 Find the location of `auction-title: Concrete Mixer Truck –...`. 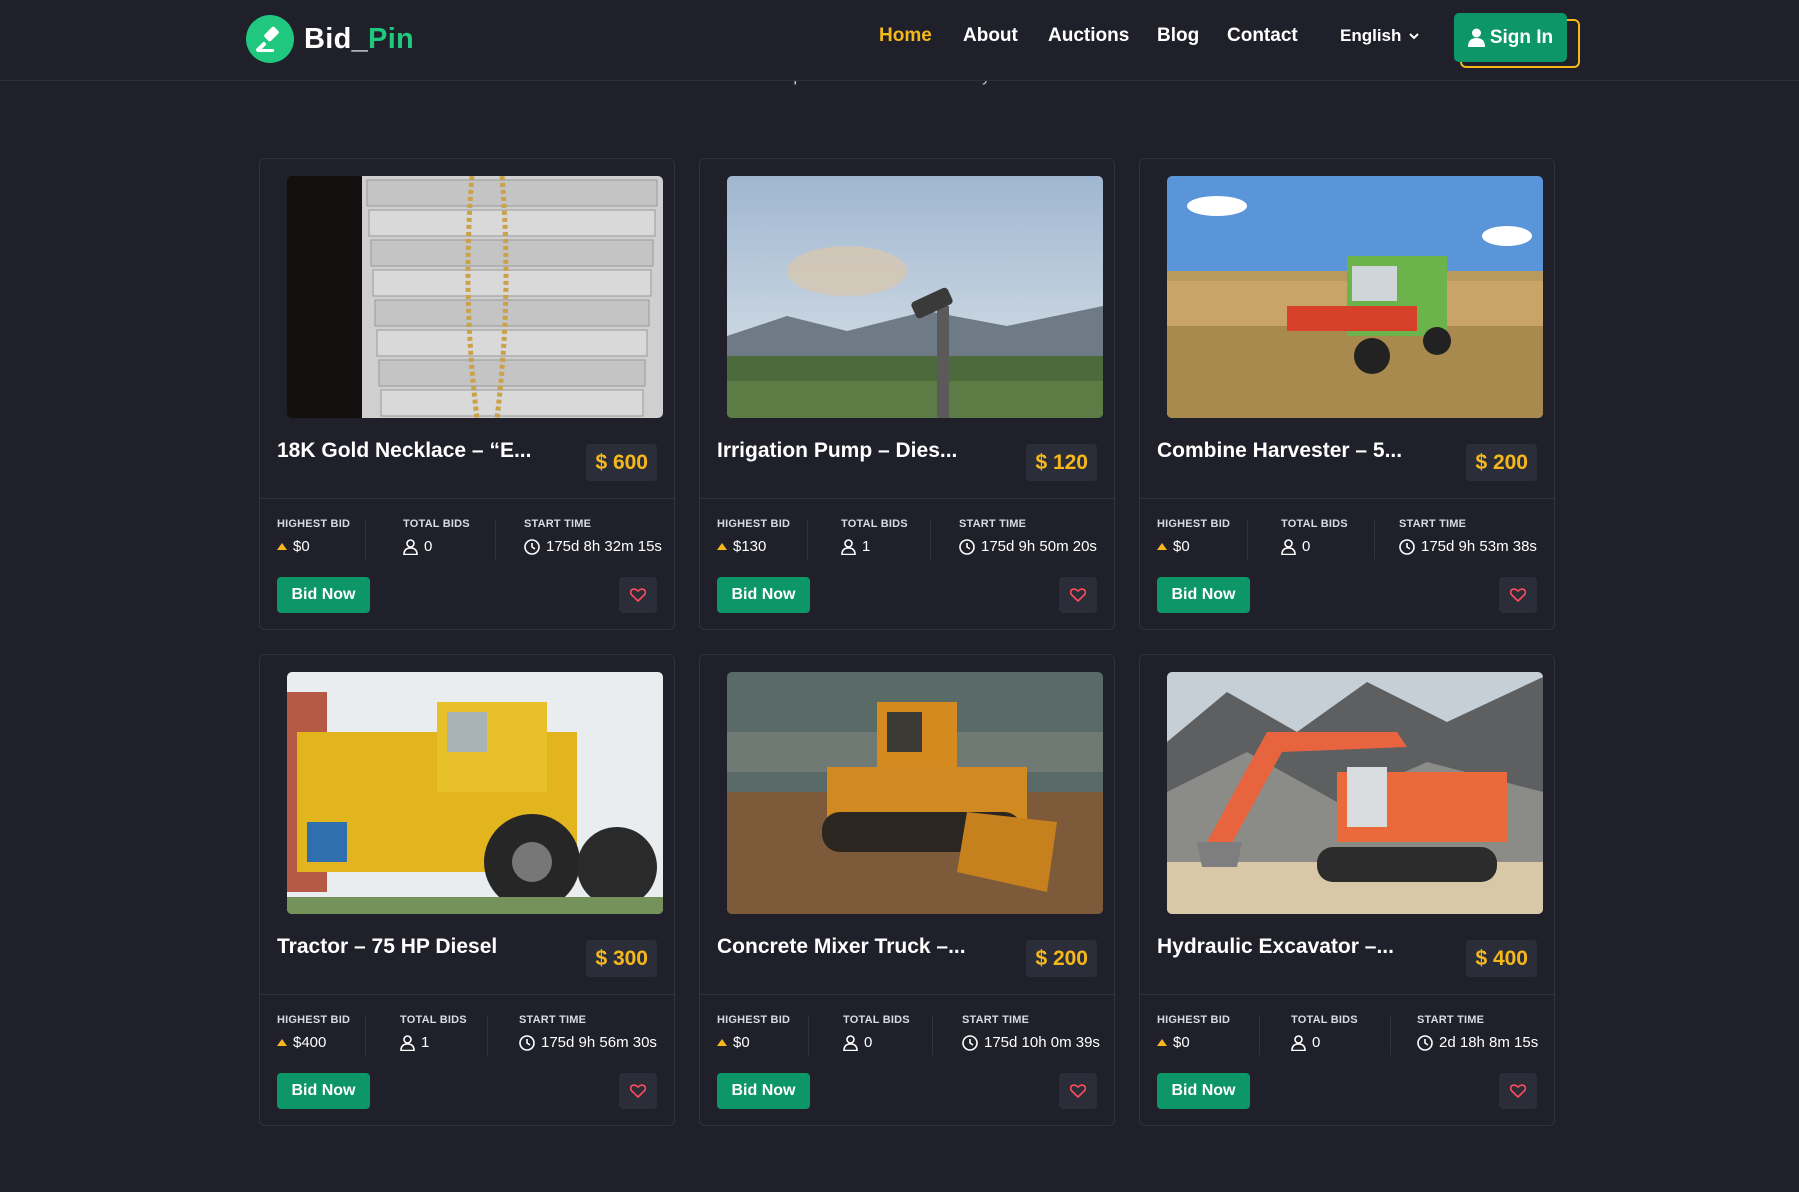

auction-title: Concrete Mixer Truck –... is located at coordinates (844, 947).